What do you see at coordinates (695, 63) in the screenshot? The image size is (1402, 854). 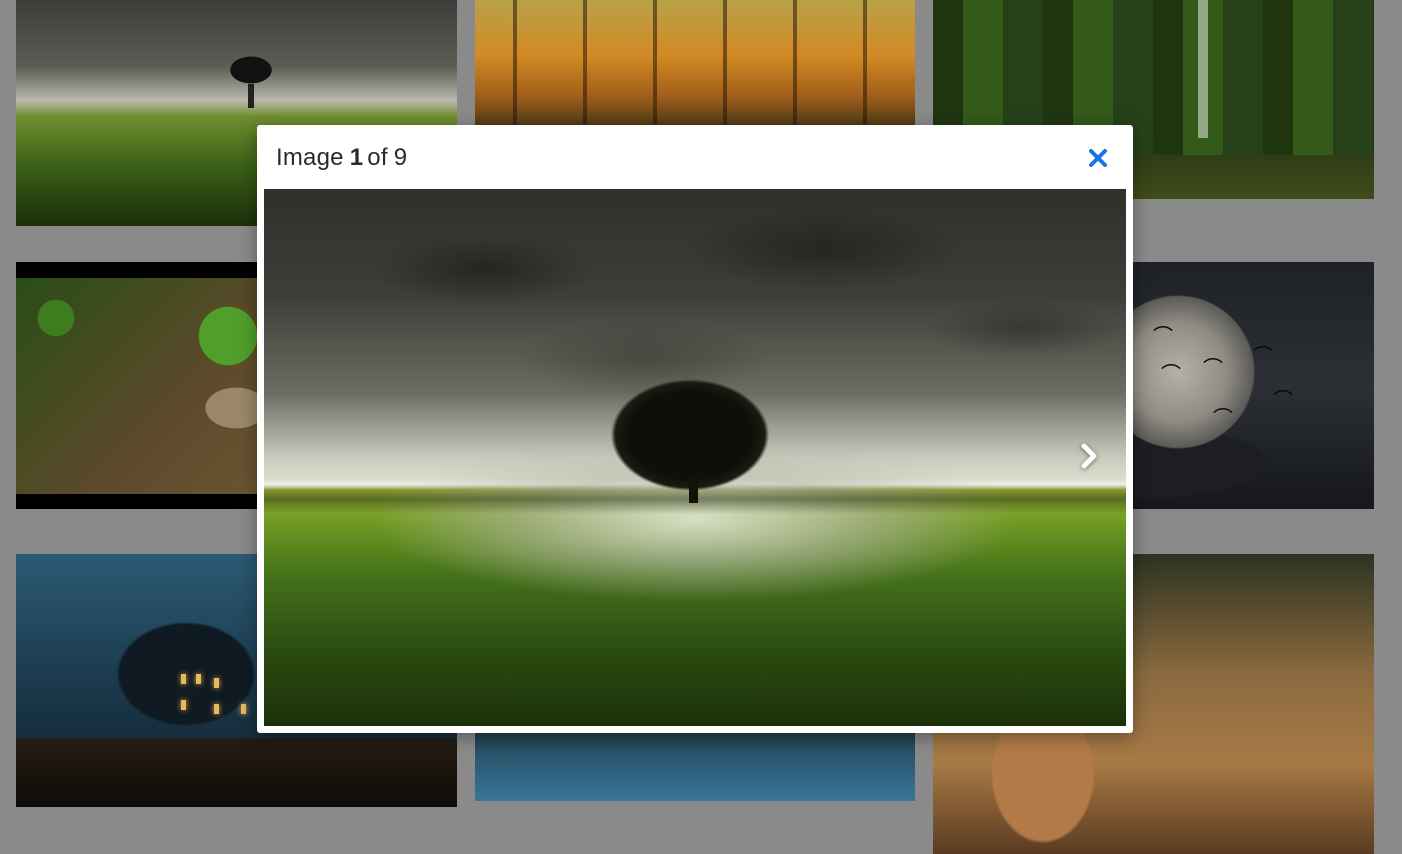 I see `gallery-thumbnail-autumn-forest` at bounding box center [695, 63].